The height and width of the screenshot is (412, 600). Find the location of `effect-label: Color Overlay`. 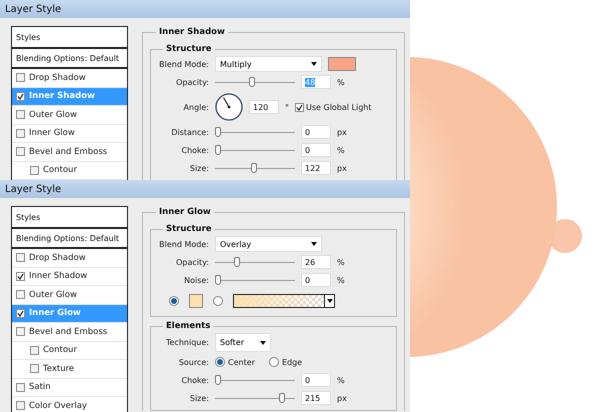

effect-label: Color Overlay is located at coordinates (58, 405).